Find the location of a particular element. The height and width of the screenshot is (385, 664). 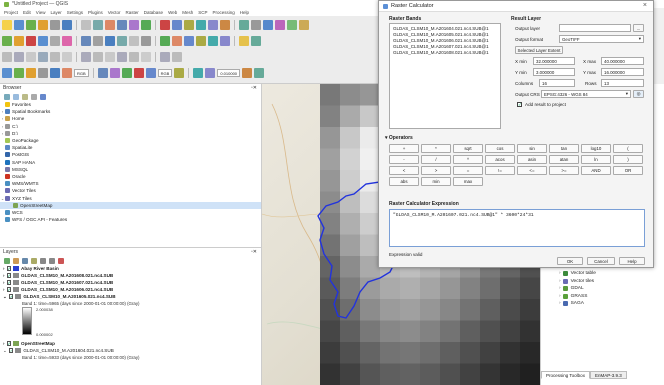

menu-item-database: Database is located at coordinates (153, 12).